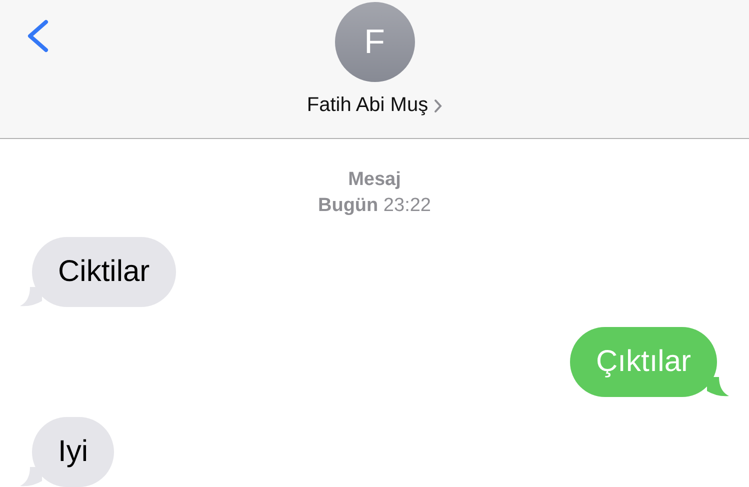  Describe the element at coordinates (718, 387) in the screenshot. I see `bubble-tail` at that location.